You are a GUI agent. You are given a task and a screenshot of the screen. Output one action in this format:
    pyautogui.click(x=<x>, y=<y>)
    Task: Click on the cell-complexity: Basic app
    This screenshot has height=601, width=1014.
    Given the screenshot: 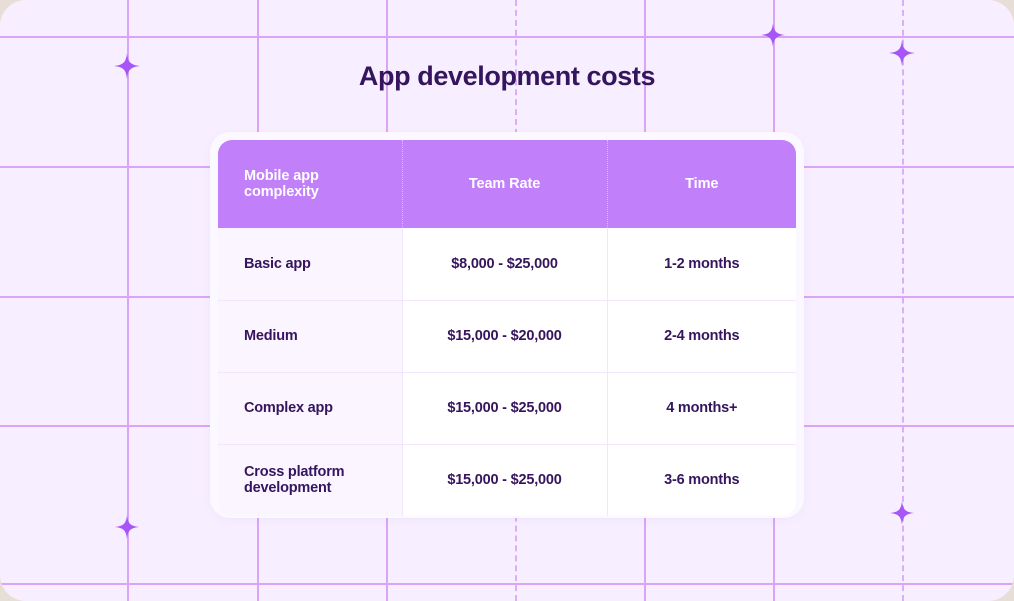 What is the action you would take?
    pyautogui.click(x=310, y=264)
    